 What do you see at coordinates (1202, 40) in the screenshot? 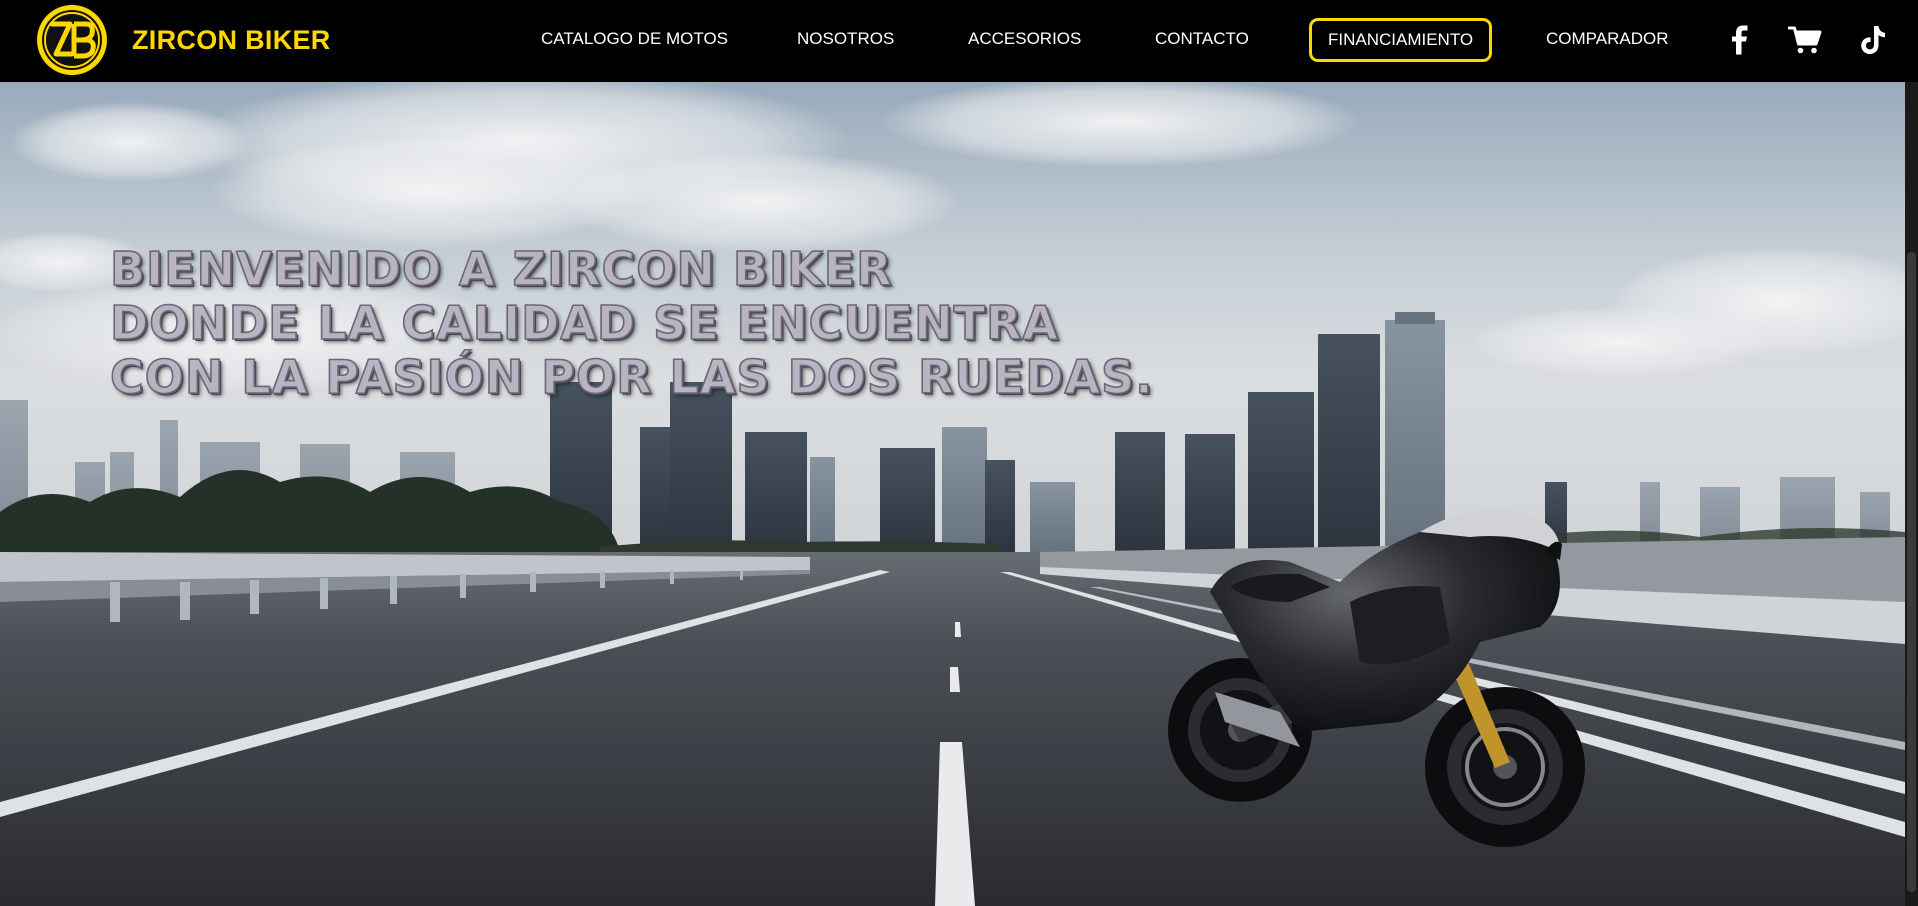
I see `nav-contacto: CONTACTO` at bounding box center [1202, 40].